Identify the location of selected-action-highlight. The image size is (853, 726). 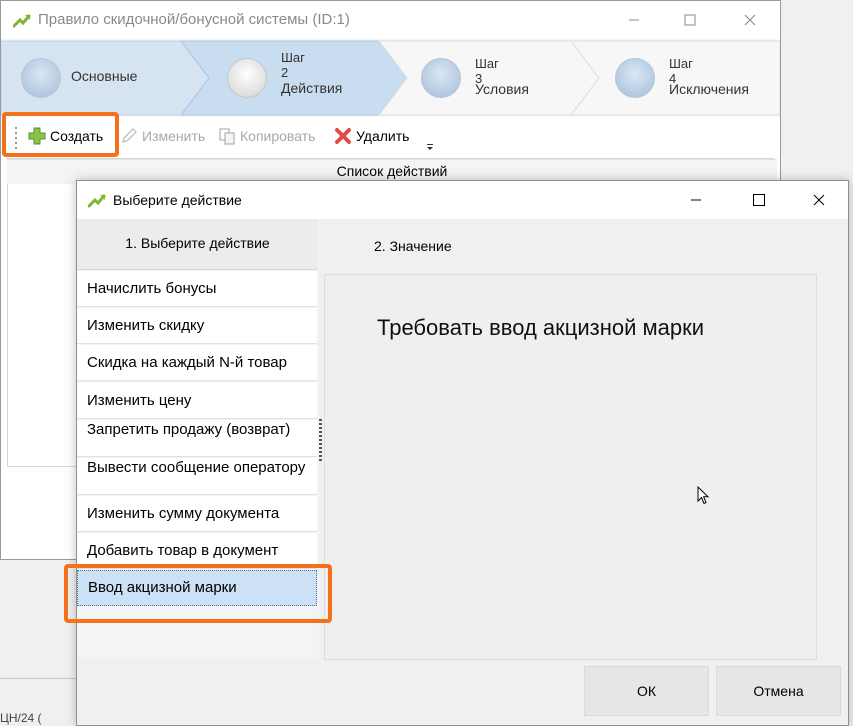
(198, 593).